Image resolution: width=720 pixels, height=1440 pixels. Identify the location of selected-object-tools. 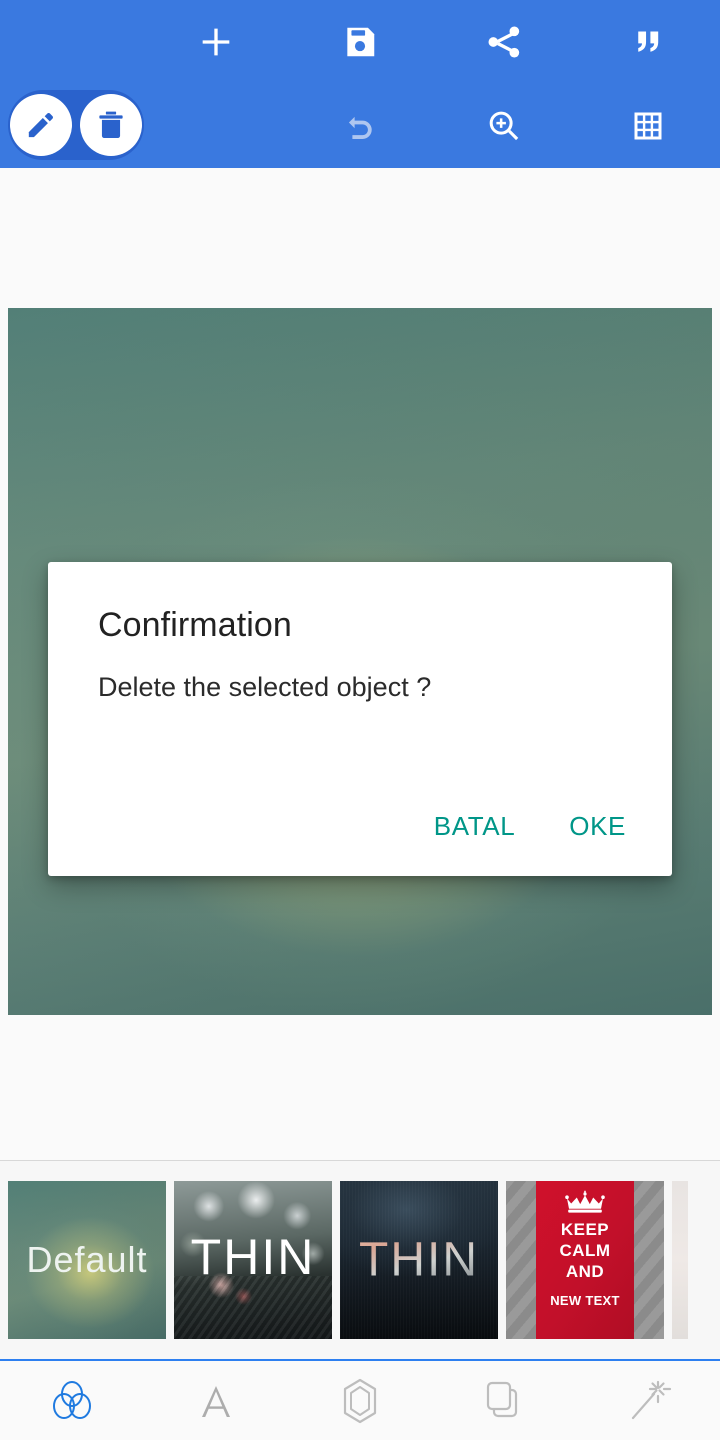
(76, 125).